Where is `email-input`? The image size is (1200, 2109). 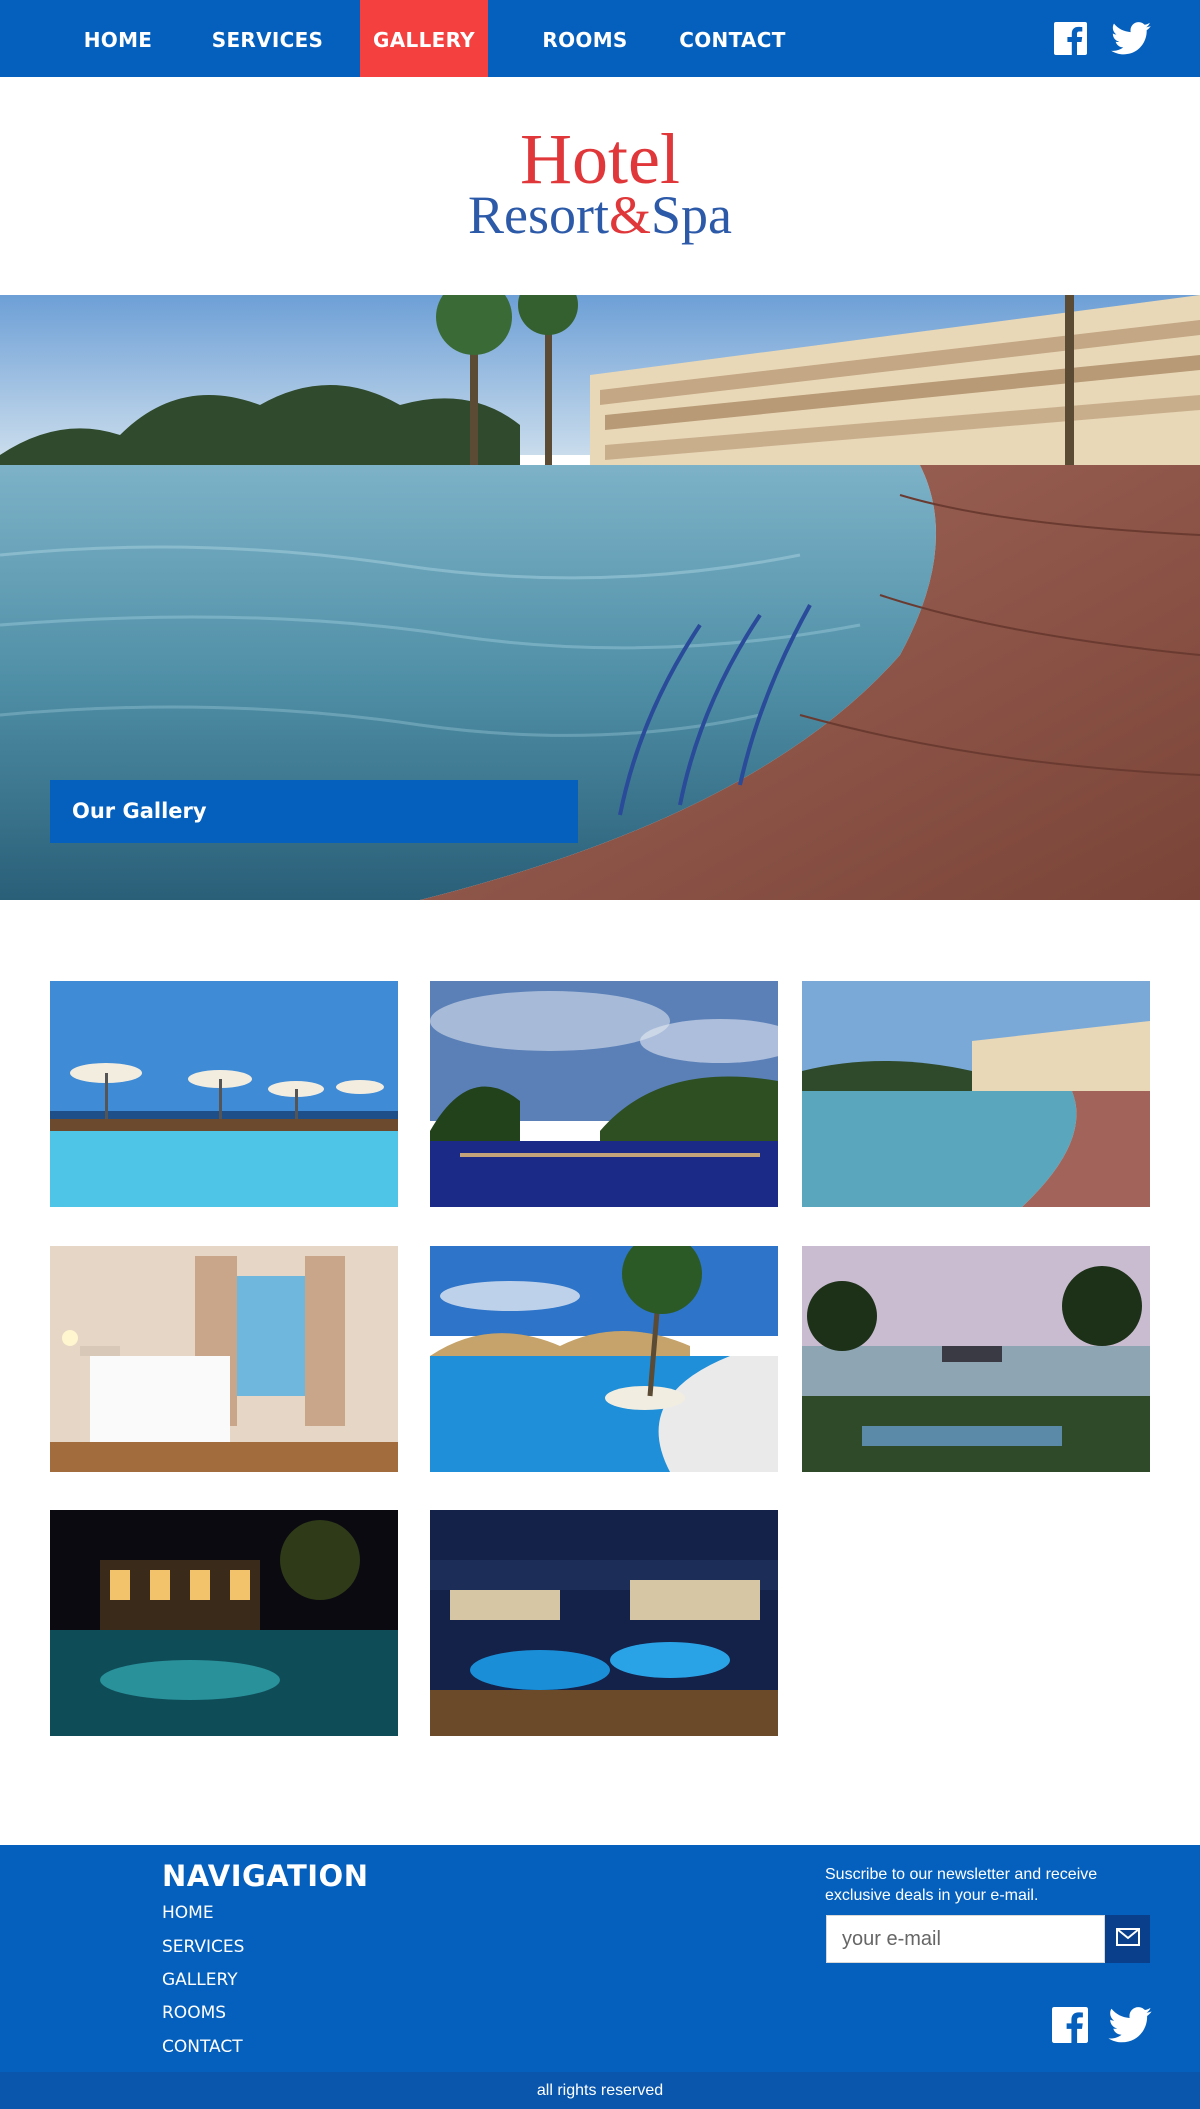 email-input is located at coordinates (965, 1939).